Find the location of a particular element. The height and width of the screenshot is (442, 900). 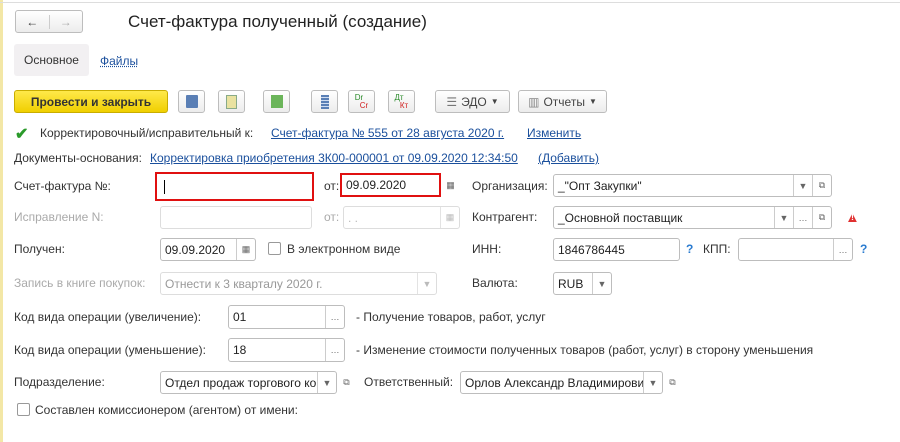

save-button is located at coordinates (191, 101).